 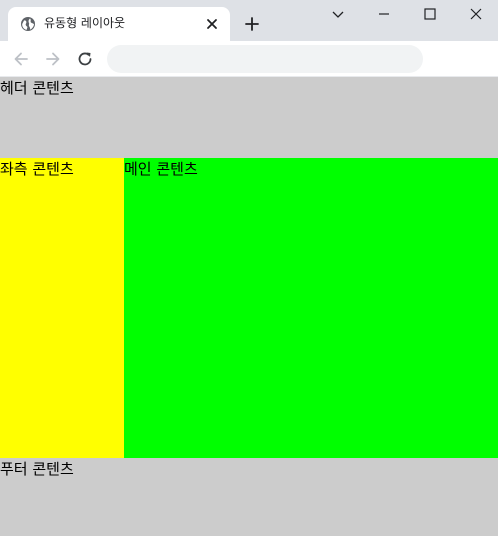 What do you see at coordinates (37, 88) in the screenshot?
I see `header-text: 헤더 콘텐츠` at bounding box center [37, 88].